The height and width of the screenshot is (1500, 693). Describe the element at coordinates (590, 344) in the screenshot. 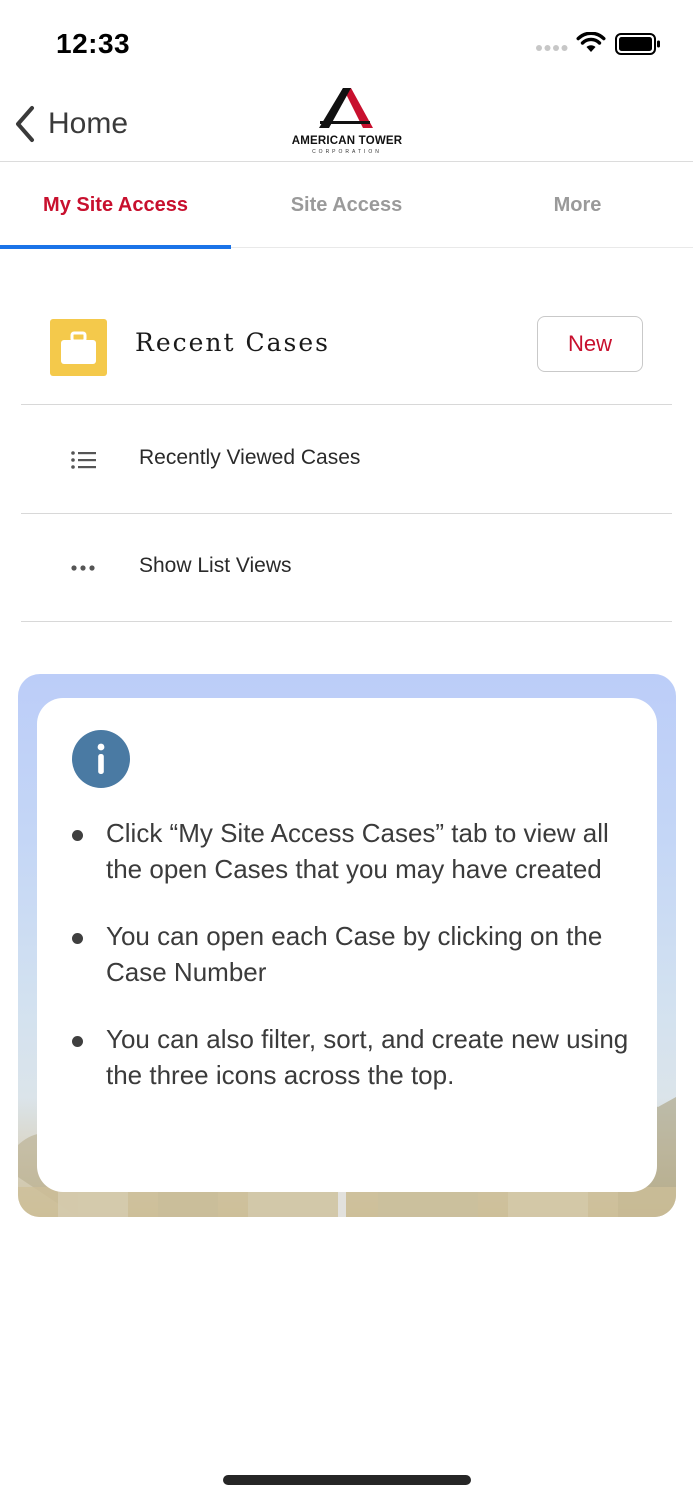

I see `new-case-button: New` at that location.